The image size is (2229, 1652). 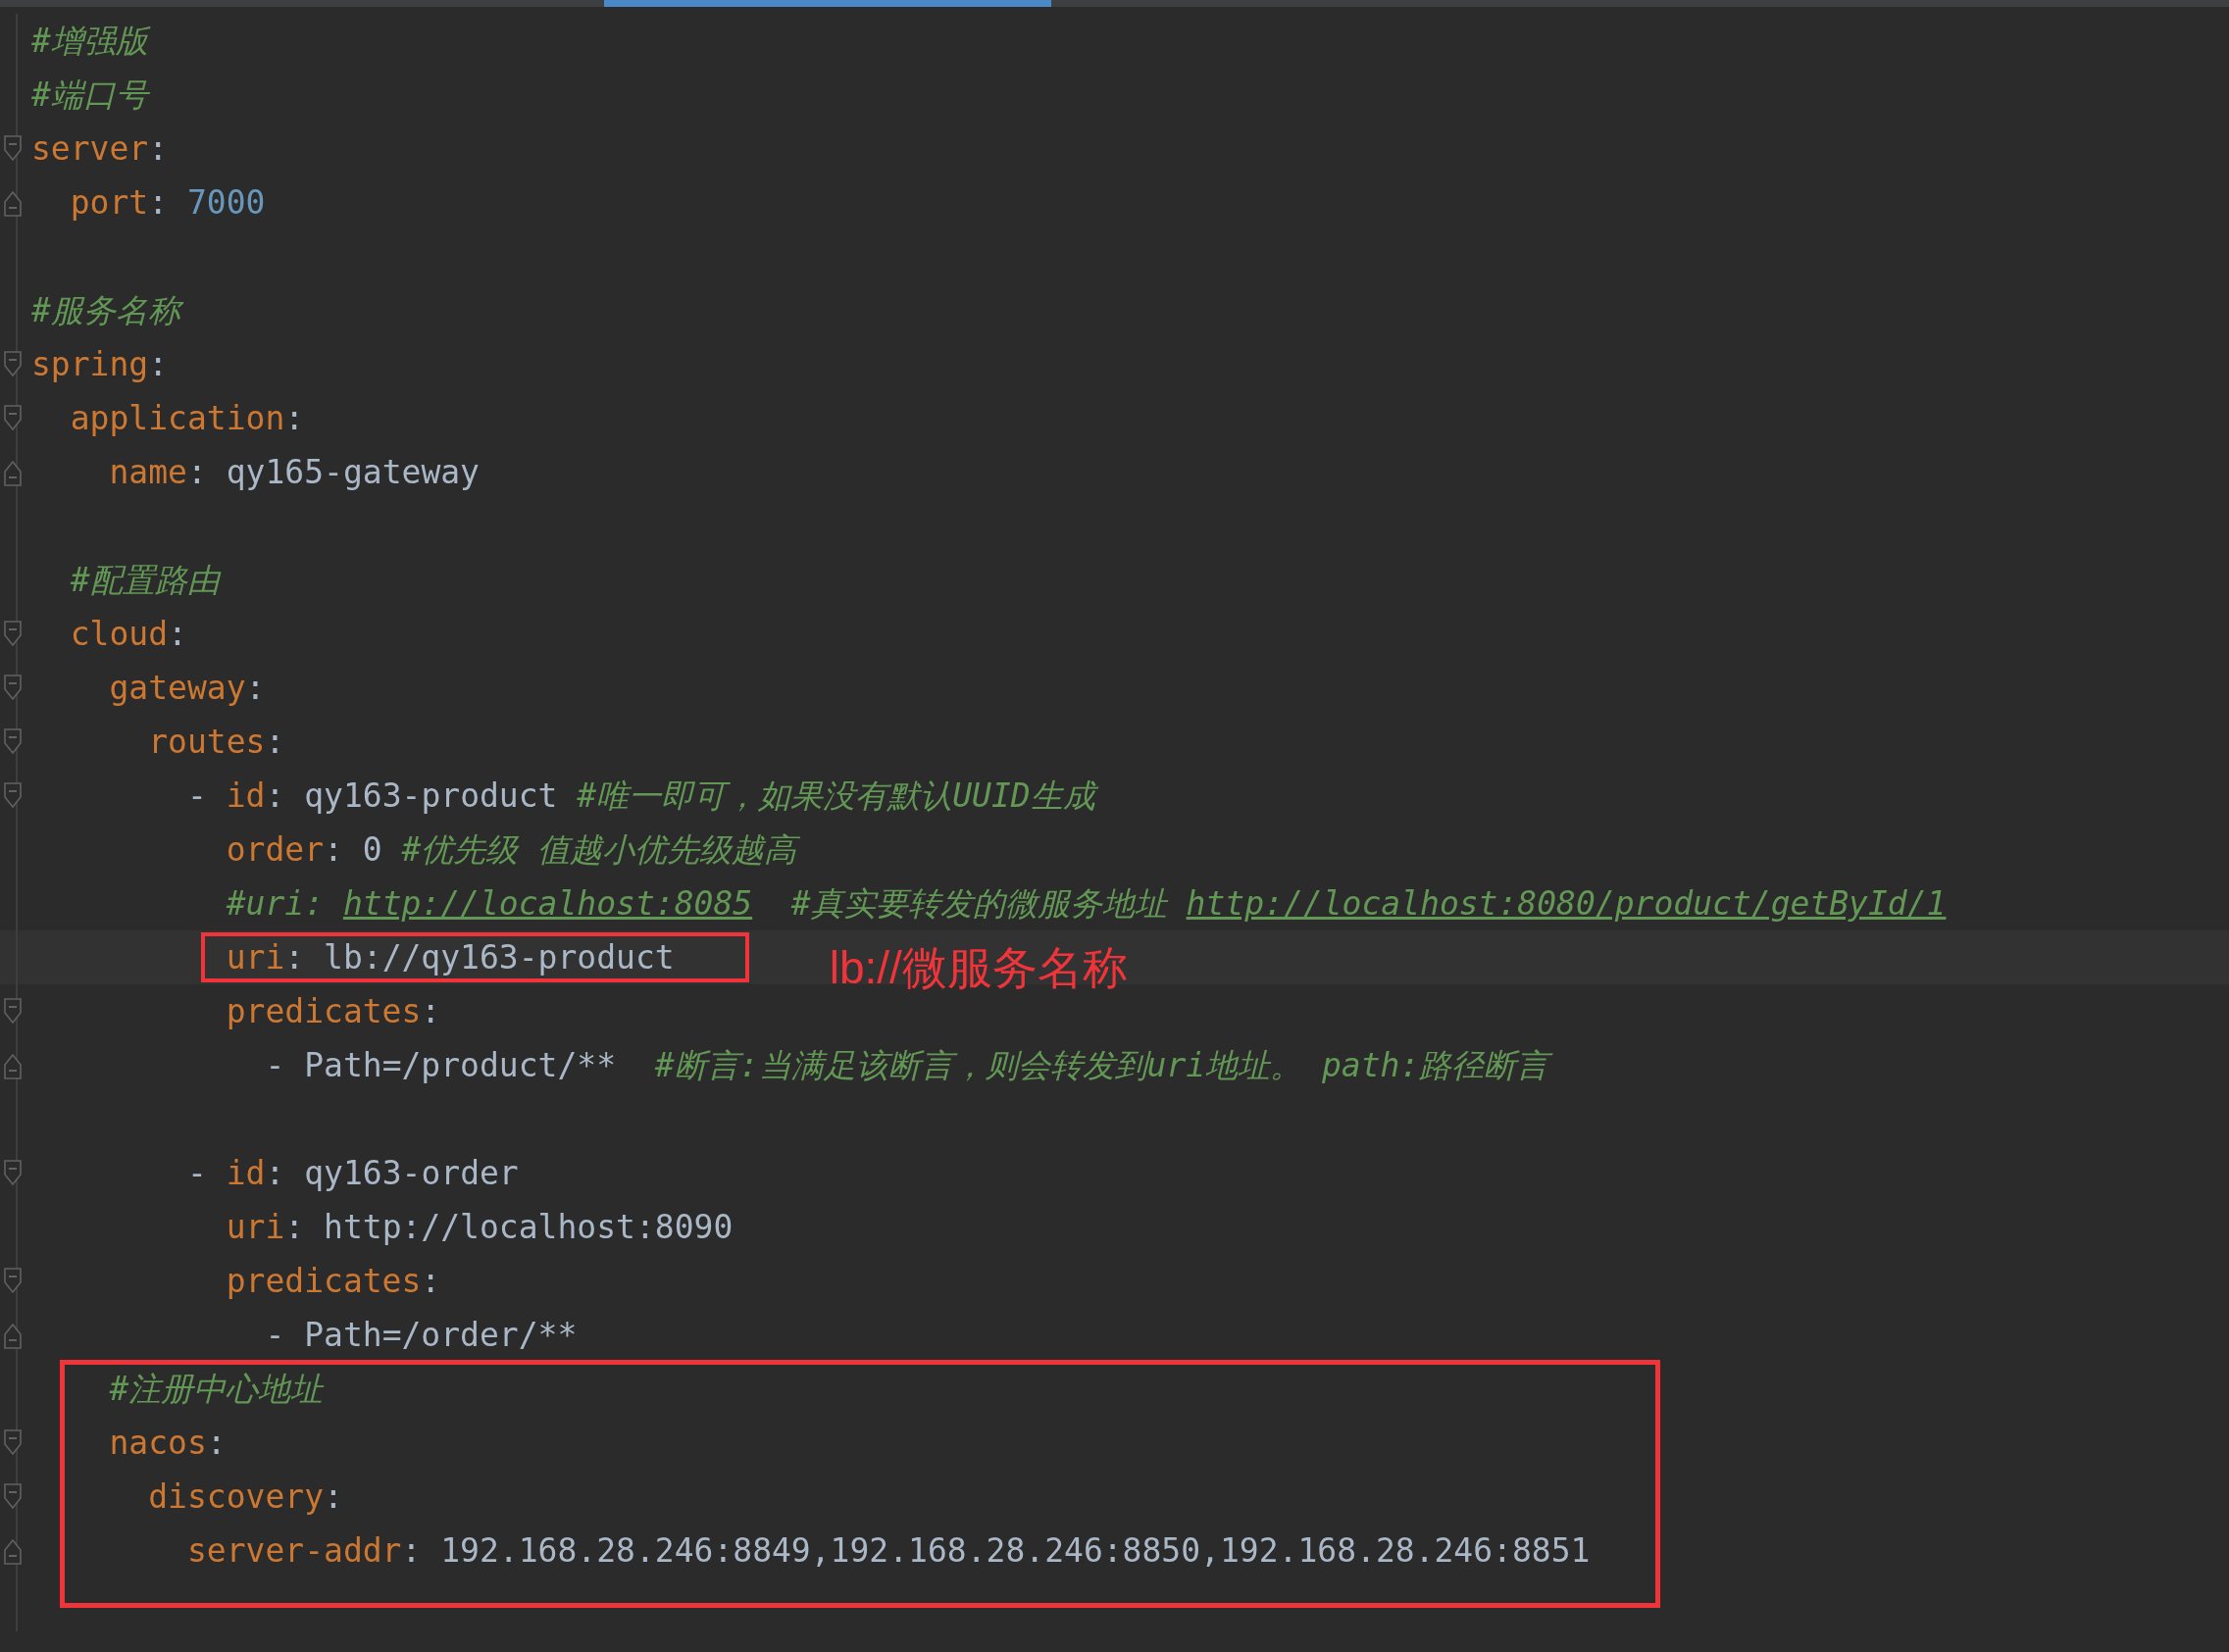 I want to click on code-line: cloud:, so click(x=128, y=634).